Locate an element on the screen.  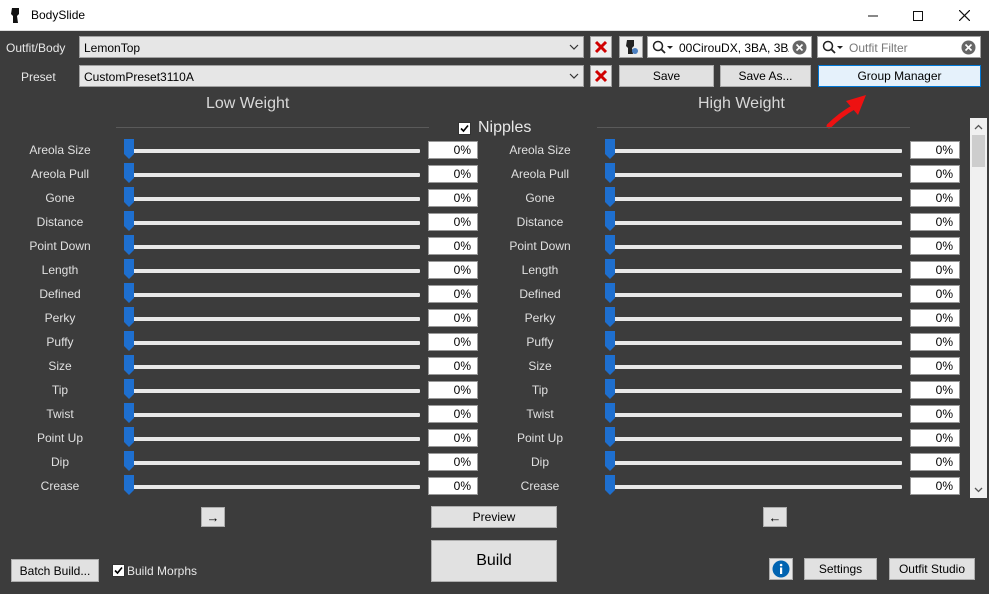
outfit-studio-button: Outfit Studio is located at coordinates (932, 569).